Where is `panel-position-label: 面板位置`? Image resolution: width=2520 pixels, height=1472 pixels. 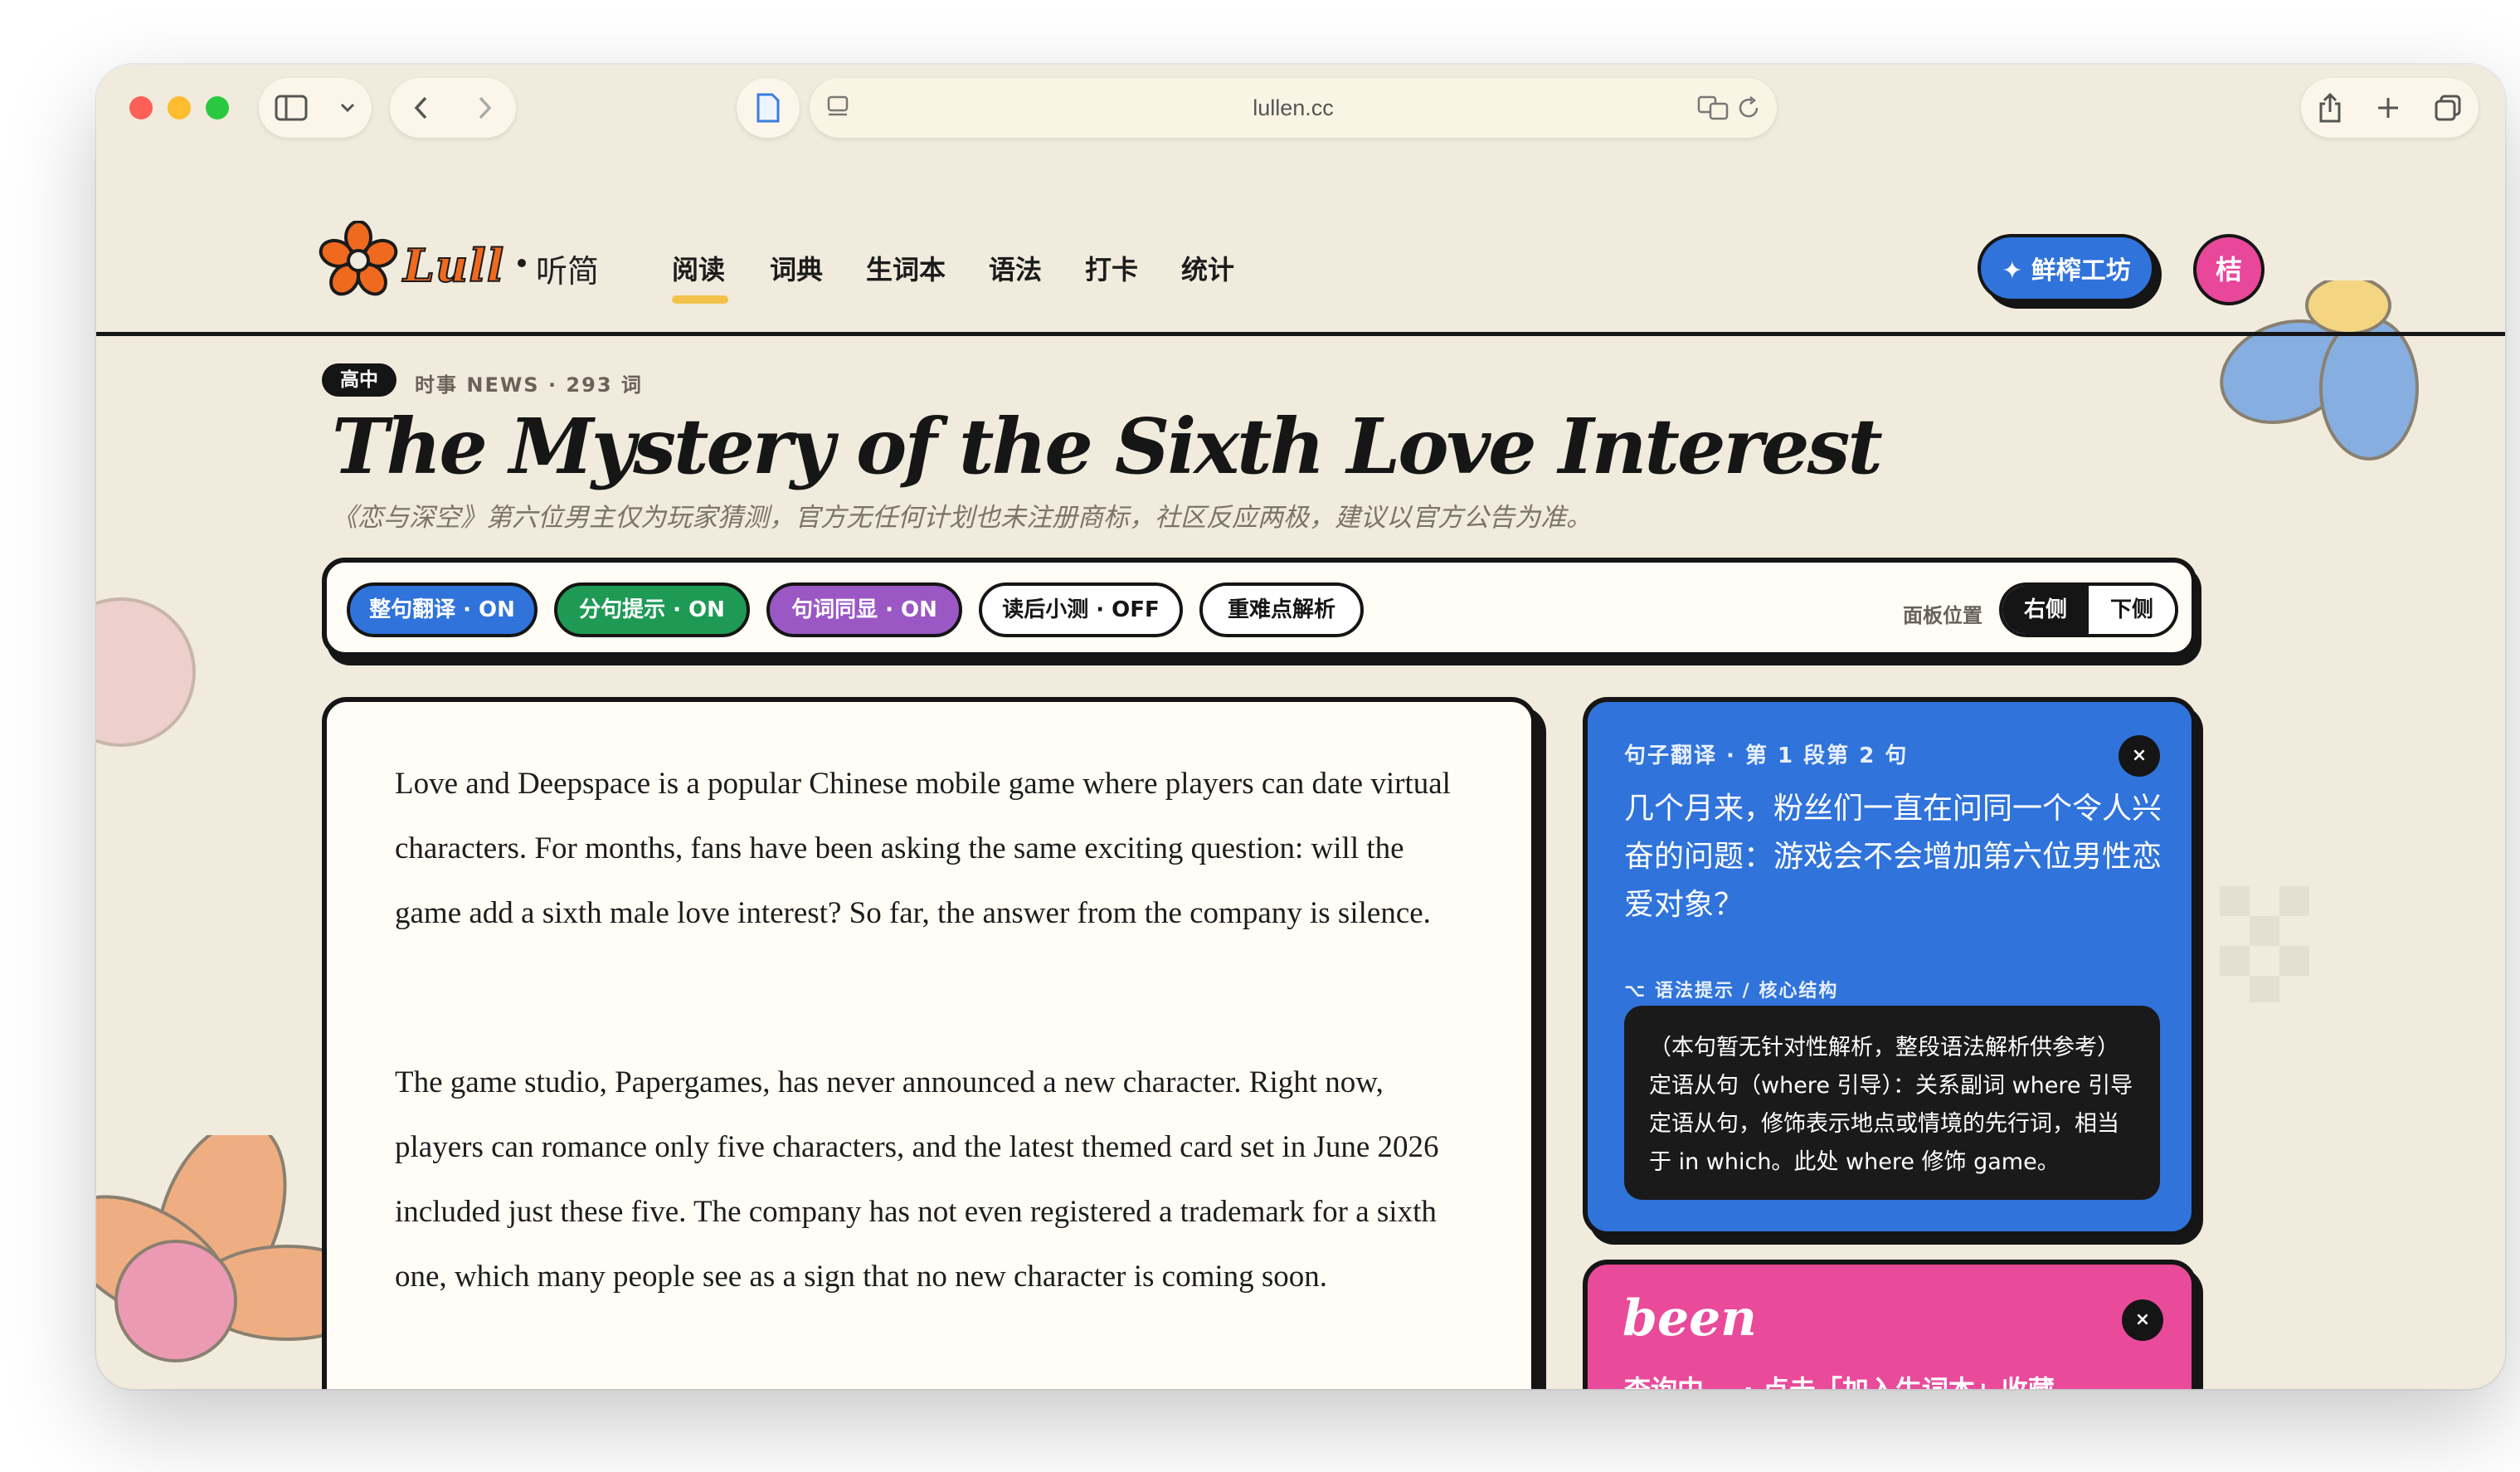
panel-position-label: 面板位置 is located at coordinates (1942, 615).